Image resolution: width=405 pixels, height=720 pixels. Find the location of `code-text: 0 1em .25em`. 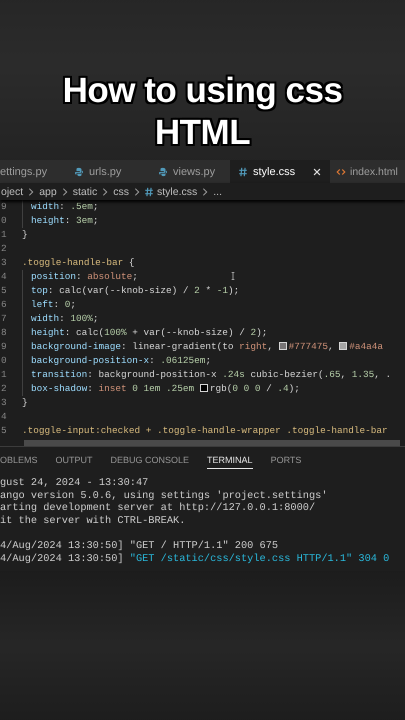

code-text: 0 1em .25em is located at coordinates (164, 388).